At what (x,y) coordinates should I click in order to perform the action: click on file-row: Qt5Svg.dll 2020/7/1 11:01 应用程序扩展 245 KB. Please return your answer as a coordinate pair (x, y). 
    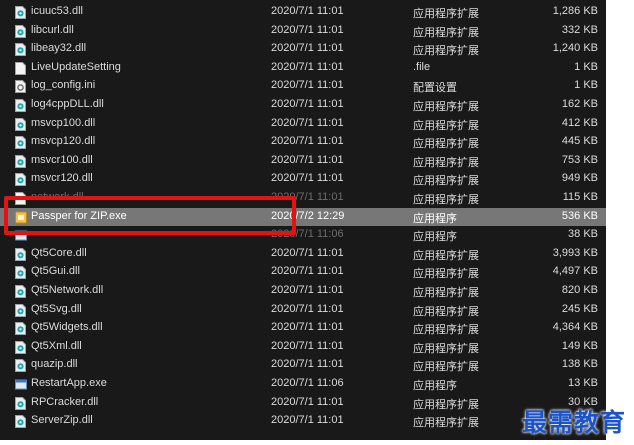
    Looking at the image, I should click on (303, 310).